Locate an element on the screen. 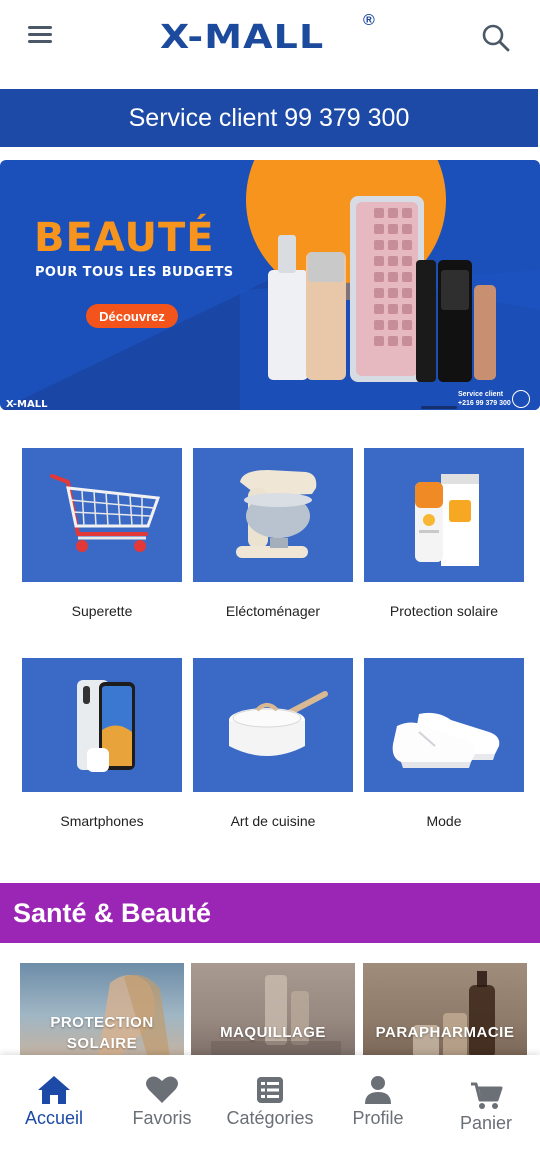  hamburger-menu-icon is located at coordinates (45, 37).